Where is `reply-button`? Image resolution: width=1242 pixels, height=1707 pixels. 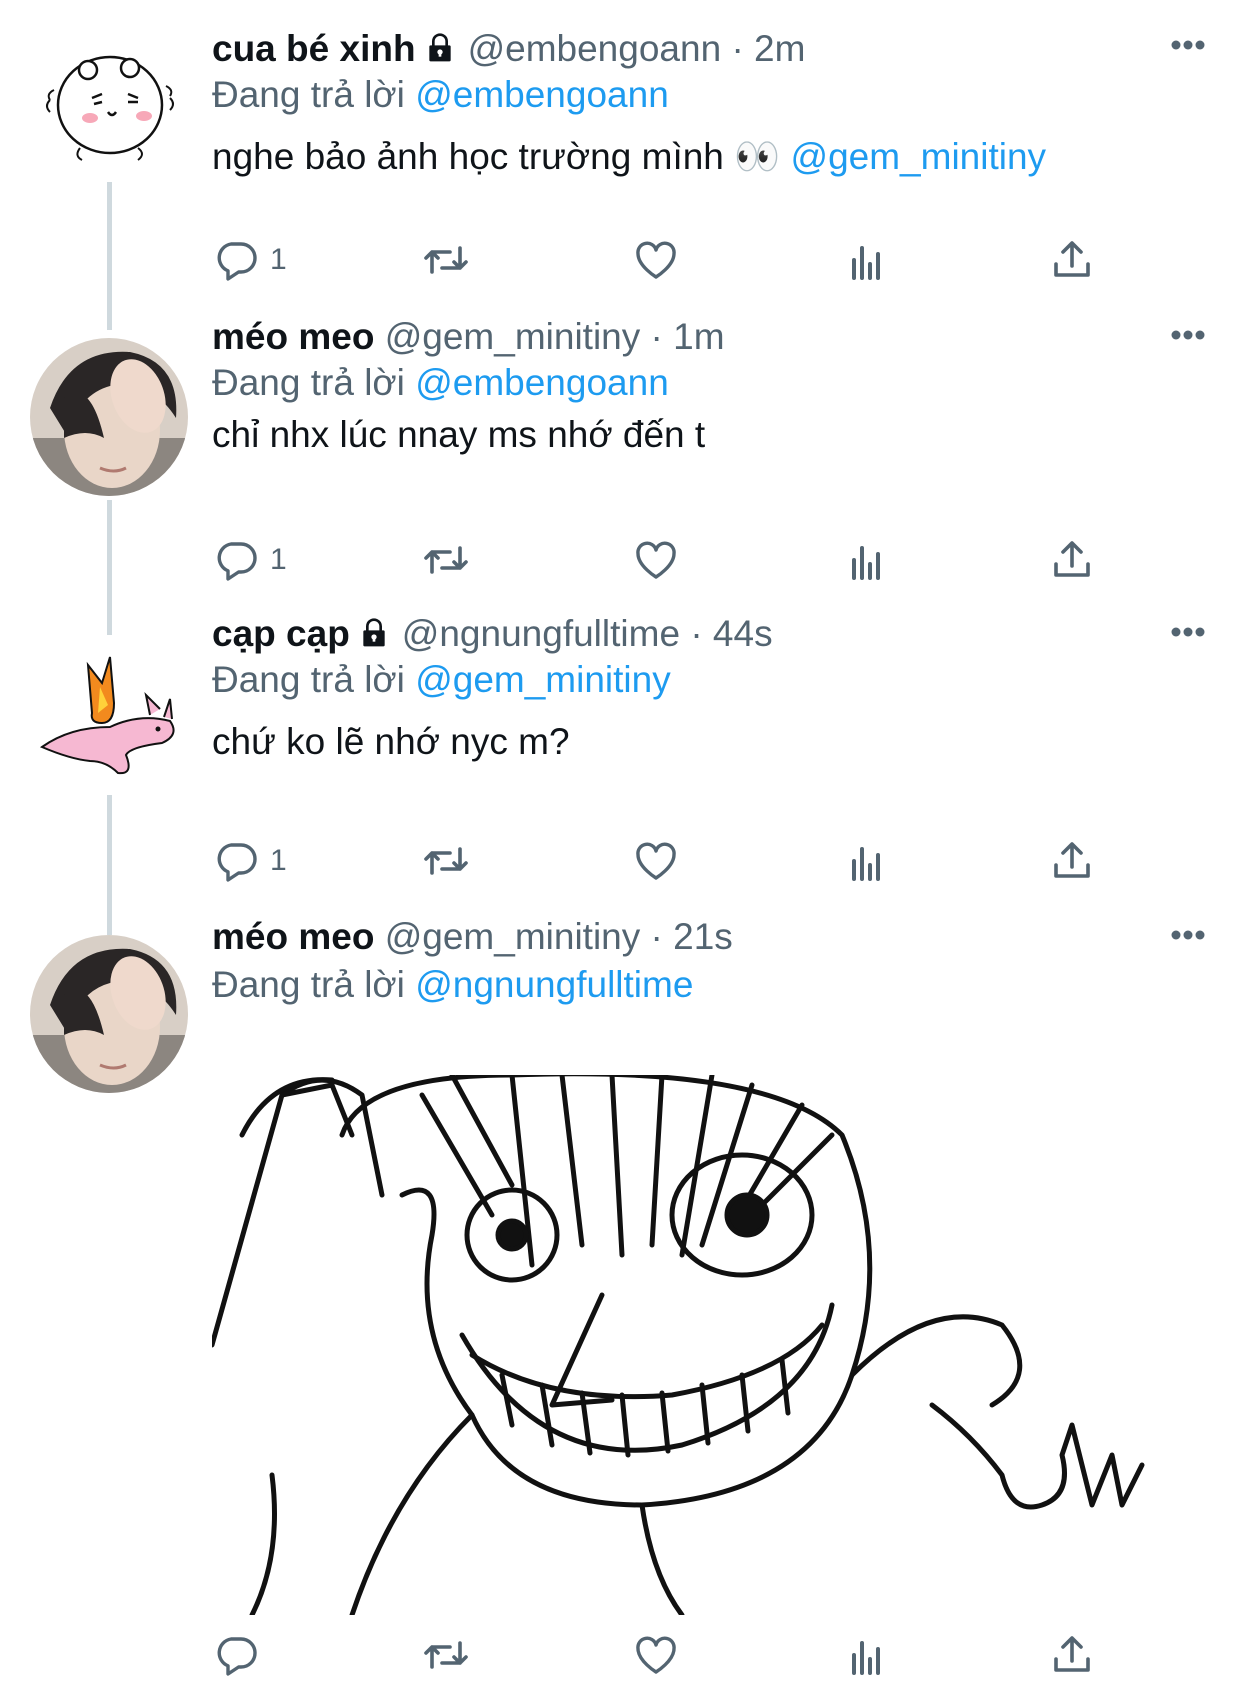 reply-button is located at coordinates (236, 1655).